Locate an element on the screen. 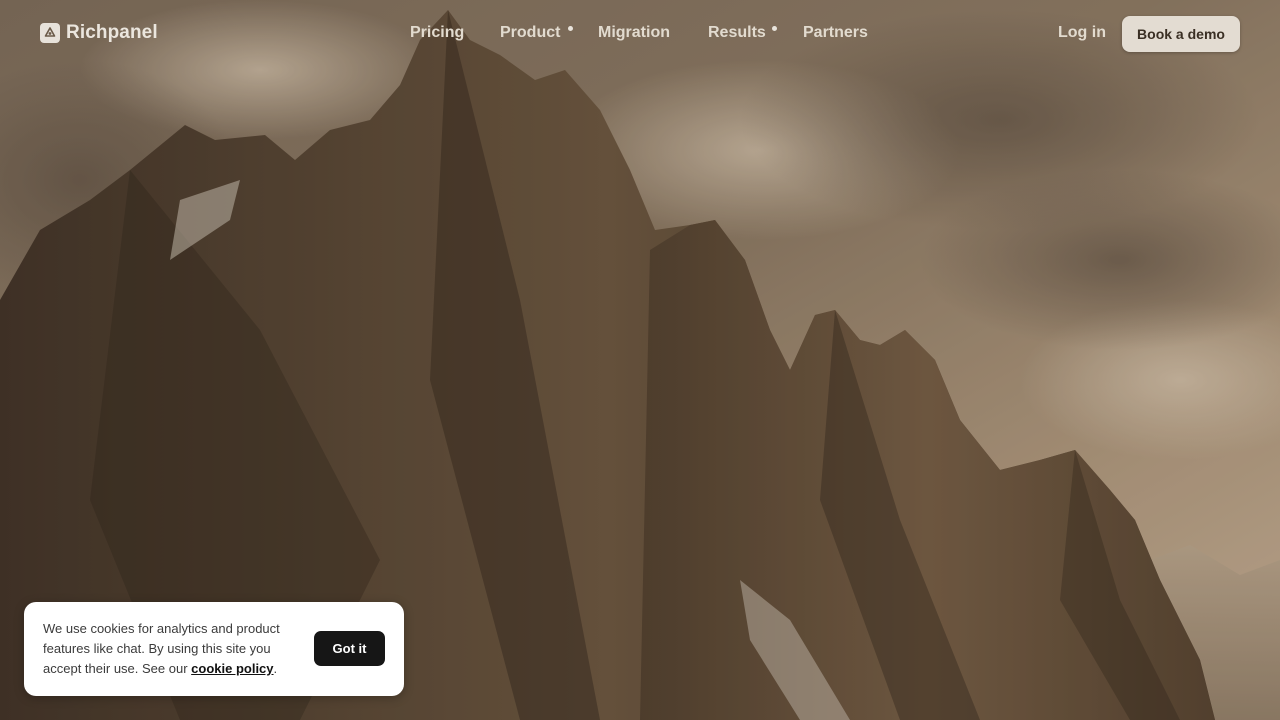 The height and width of the screenshot is (720, 1280). cookie-message-end: . is located at coordinates (275, 668).